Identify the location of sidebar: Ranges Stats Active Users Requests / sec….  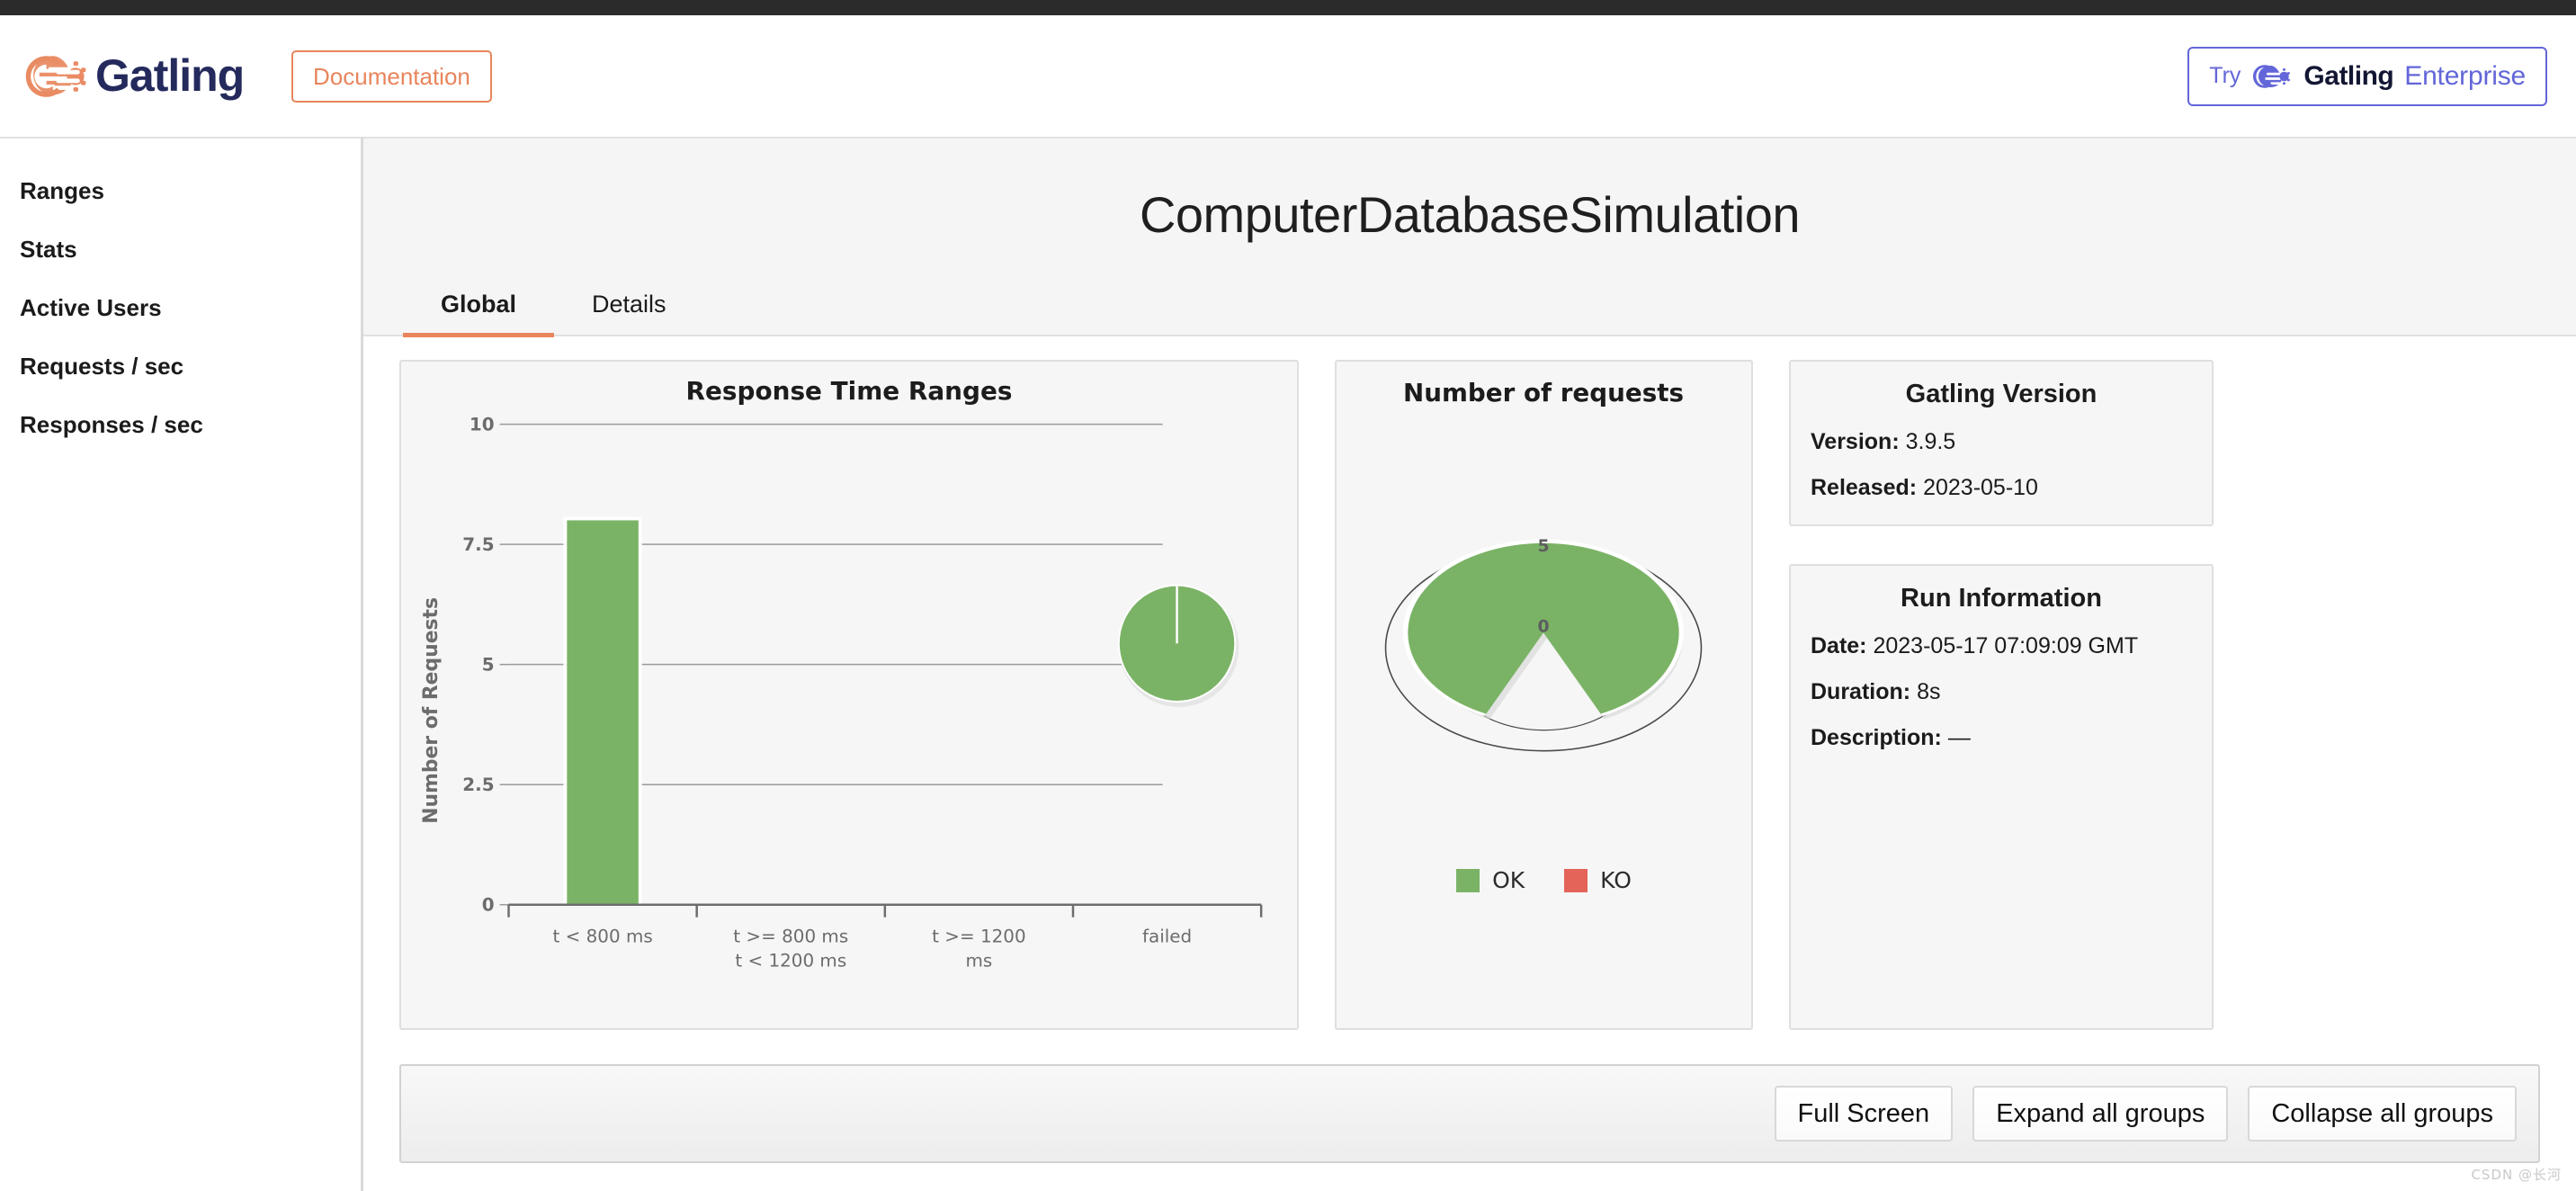
(181, 664).